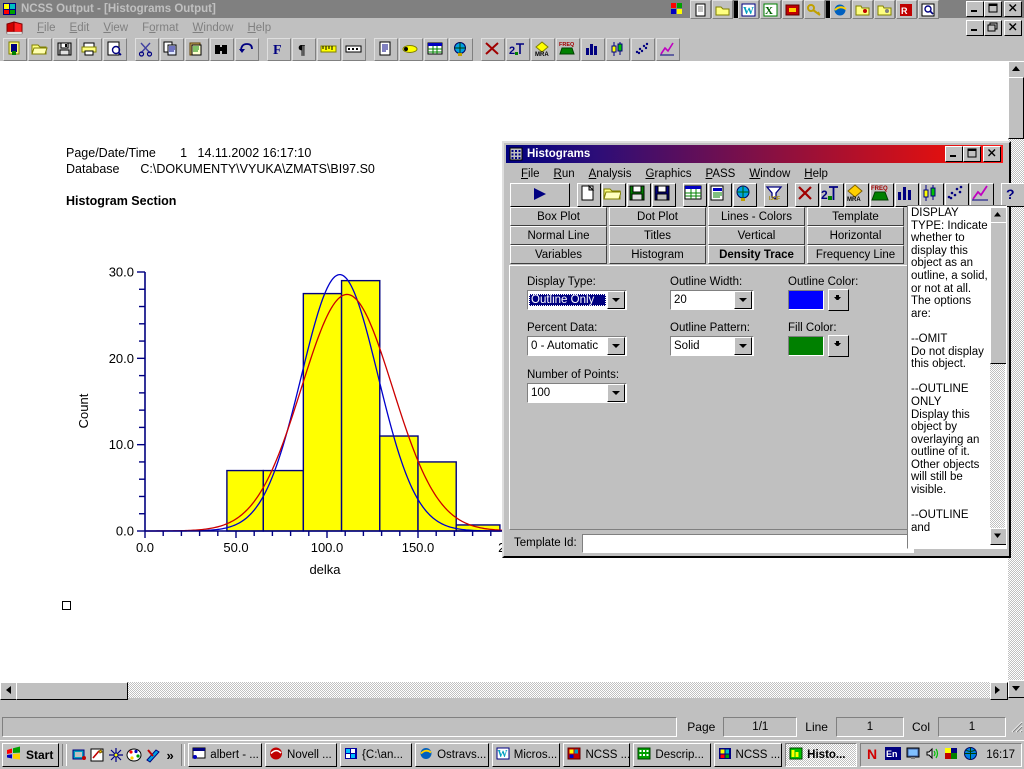  I want to click on main-menu-view: View, so click(115, 28).